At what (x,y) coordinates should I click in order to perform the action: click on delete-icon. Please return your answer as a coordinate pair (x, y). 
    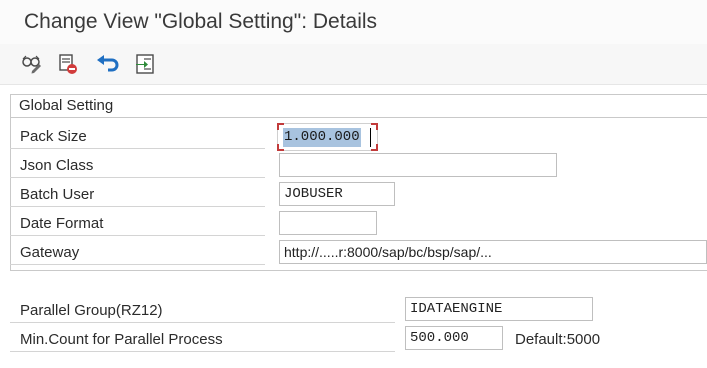
    Looking at the image, I should click on (68, 64).